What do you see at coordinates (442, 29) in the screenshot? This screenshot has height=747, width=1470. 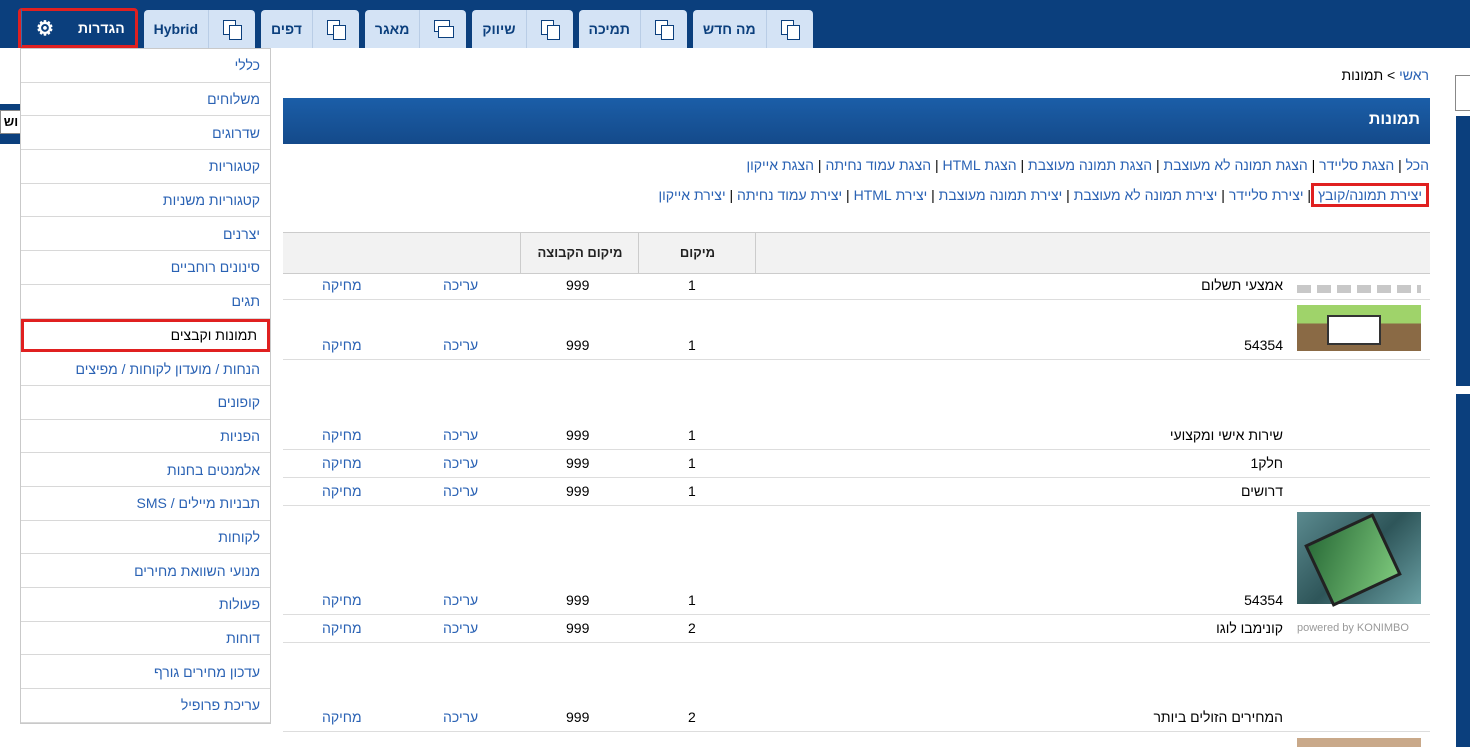 I see `windows-icon` at bounding box center [442, 29].